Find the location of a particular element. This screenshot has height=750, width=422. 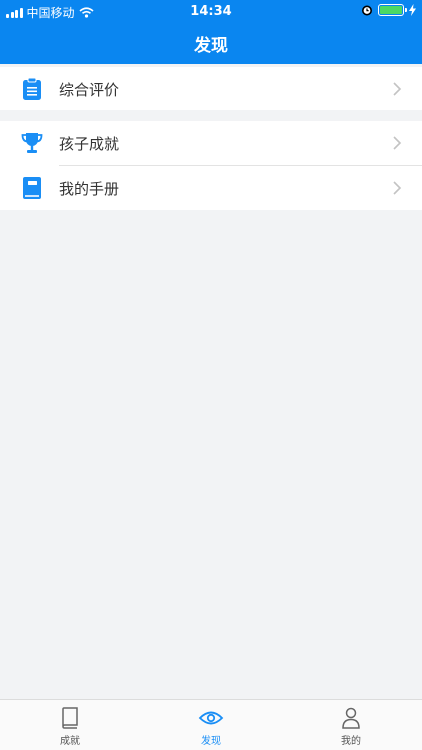

trophy-icon is located at coordinates (32, 143).